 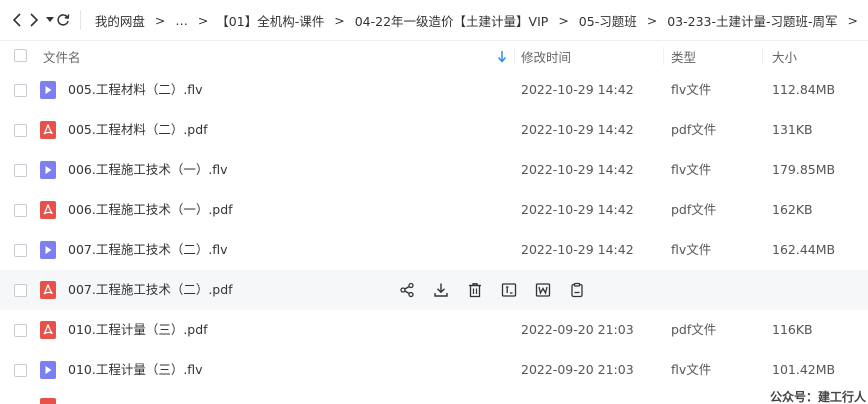 I want to click on chevron-right-icon, so click(x=34, y=20).